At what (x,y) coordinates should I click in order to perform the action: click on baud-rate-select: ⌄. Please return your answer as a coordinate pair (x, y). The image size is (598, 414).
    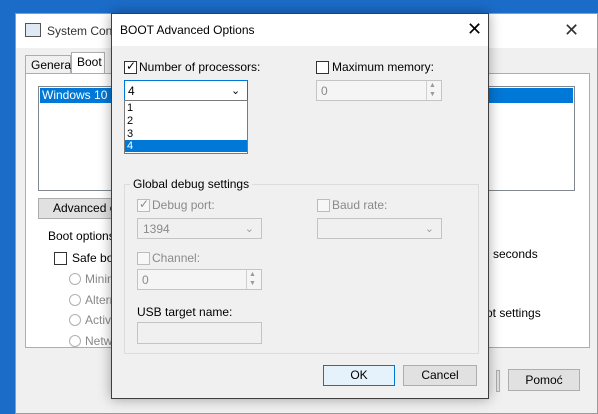
    Looking at the image, I should click on (379, 228).